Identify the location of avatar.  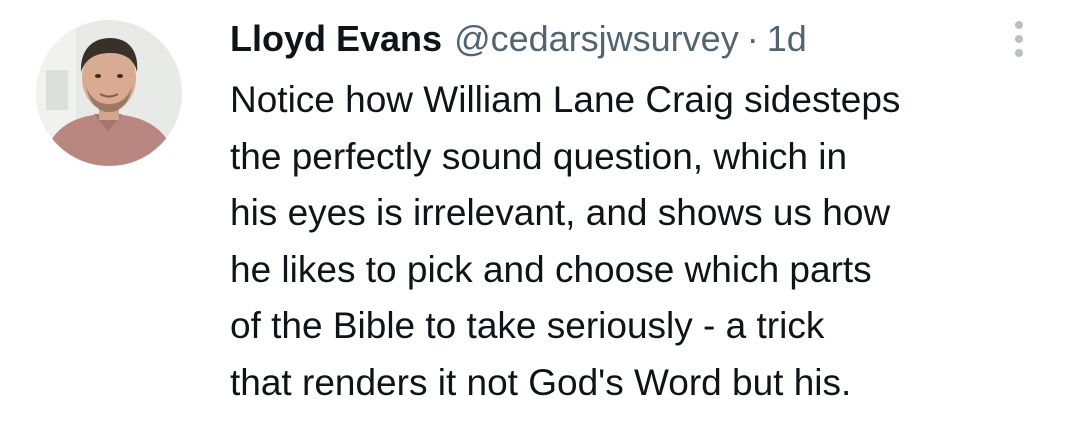
(109, 93).